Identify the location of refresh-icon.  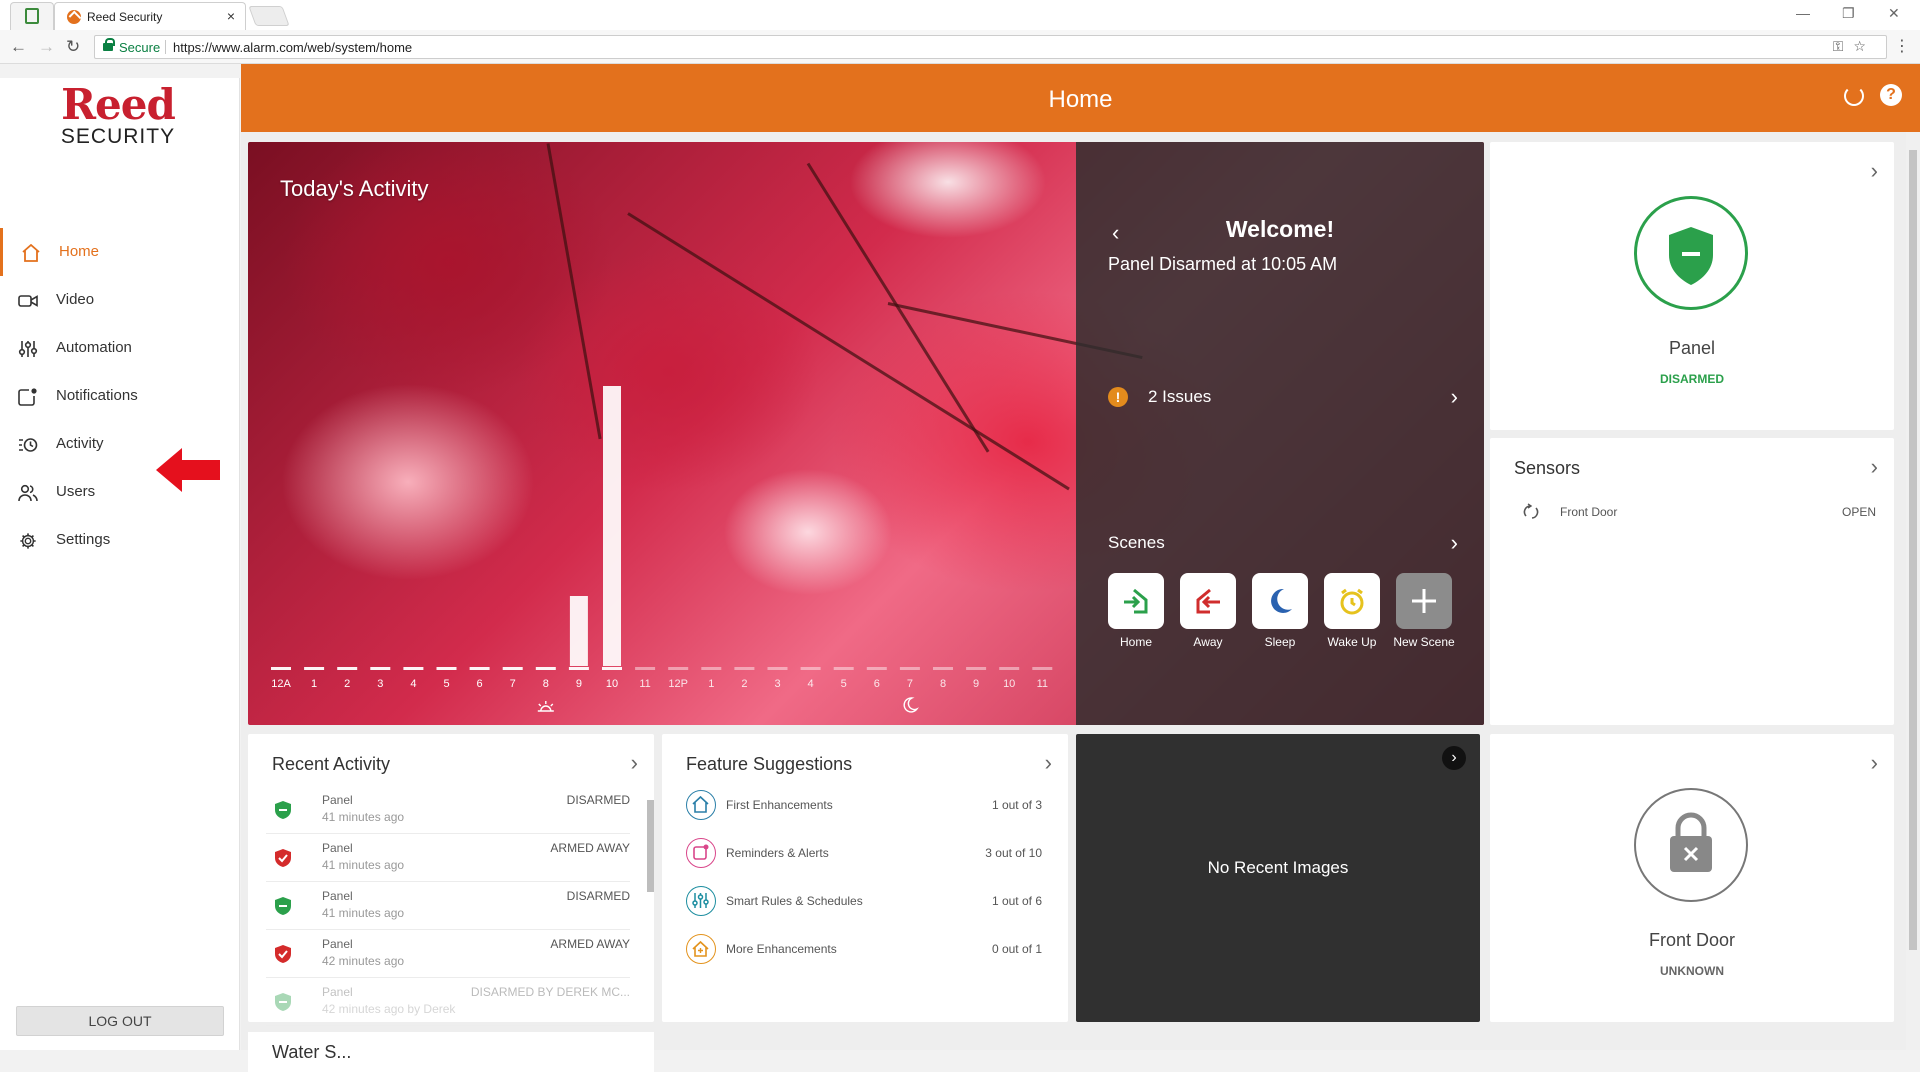
(1854, 96).